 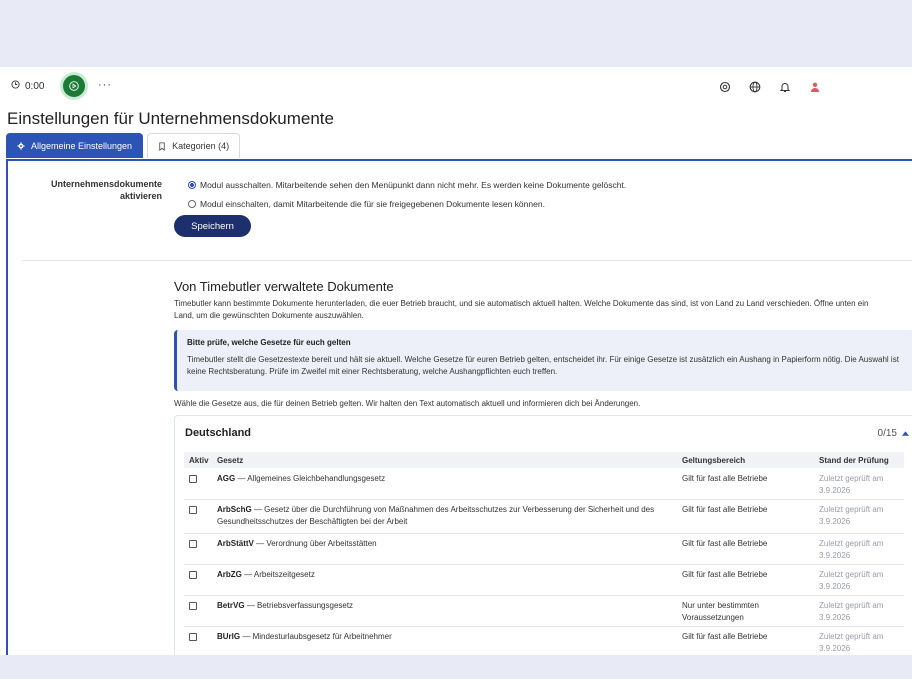 I want to click on timer-value: 0:00, so click(x=35, y=86).